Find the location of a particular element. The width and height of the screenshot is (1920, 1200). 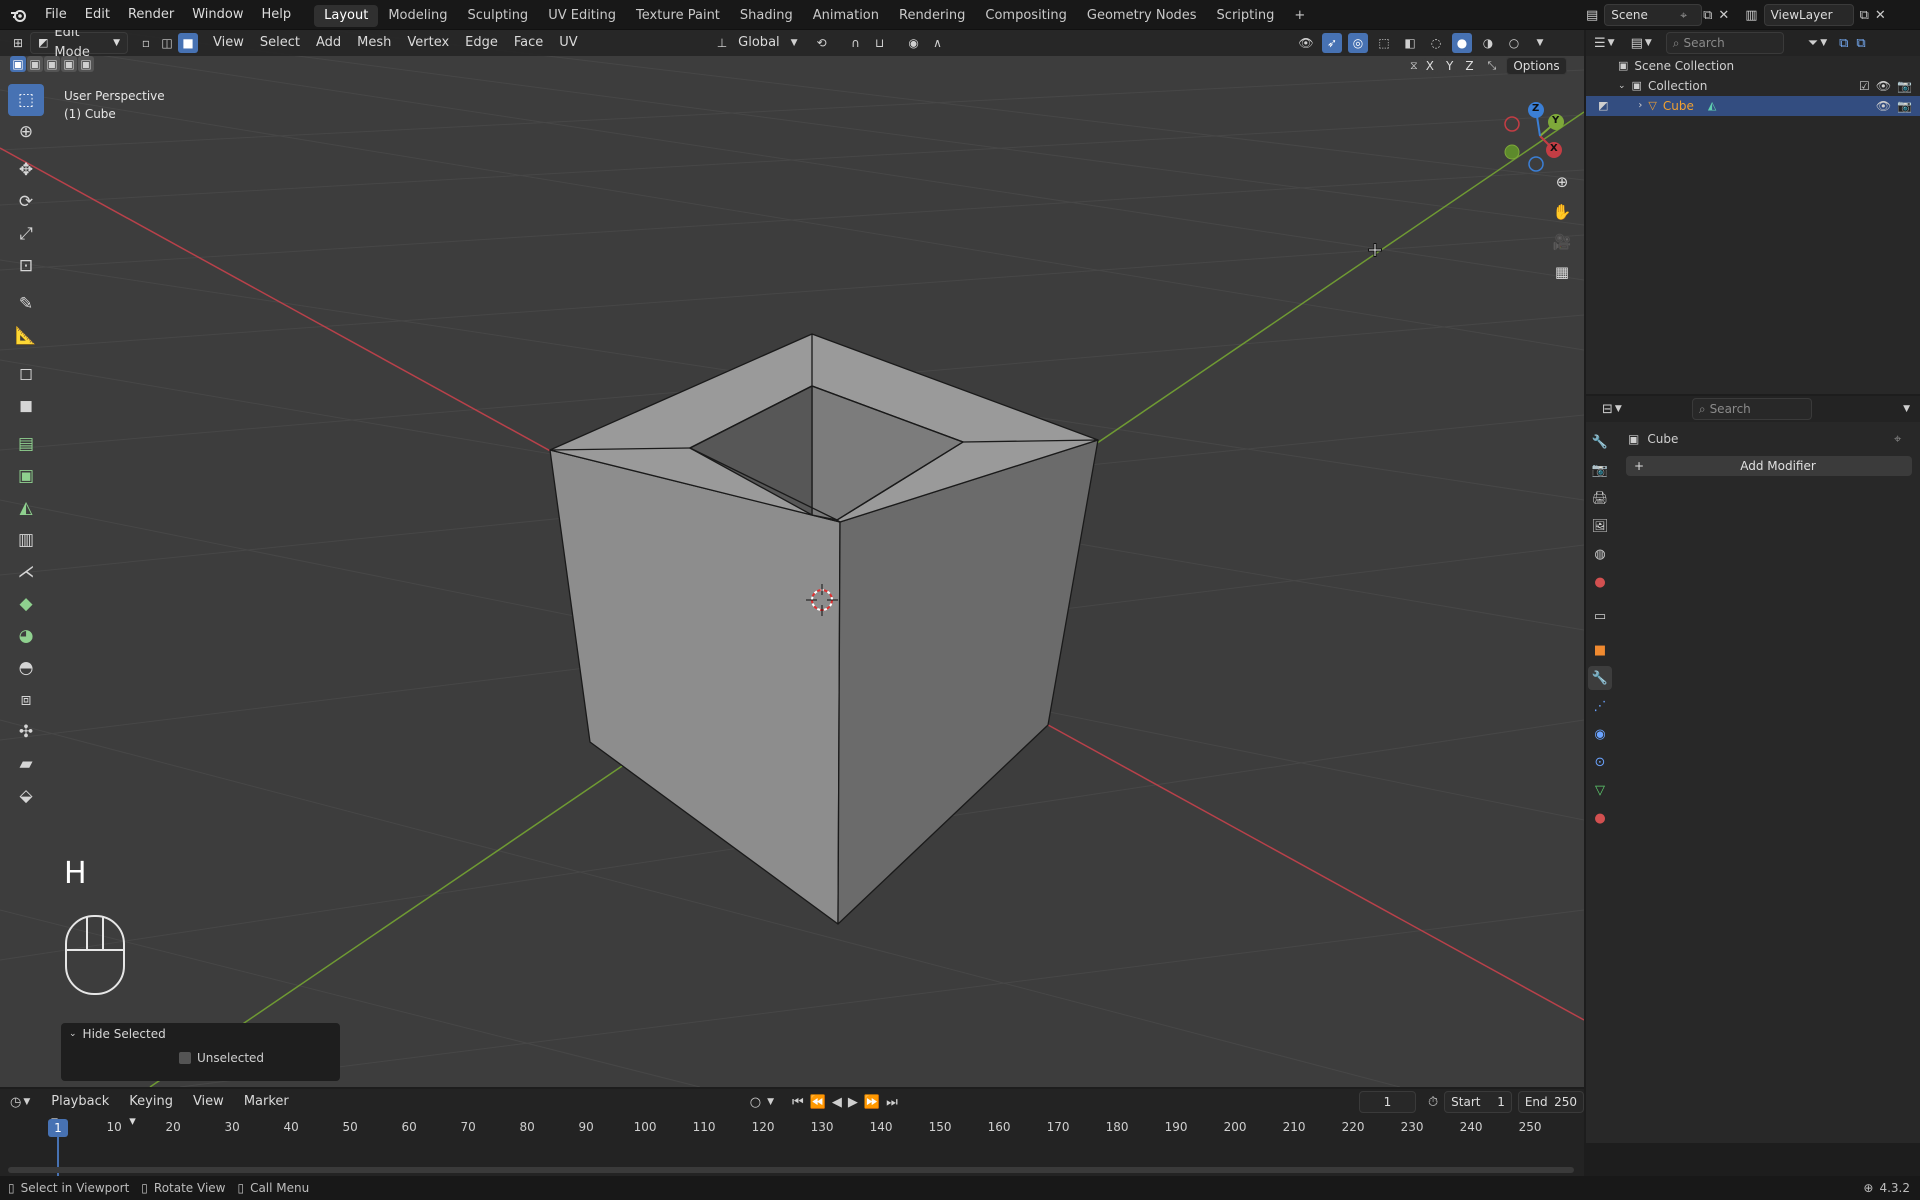

playhead-frame-label: 1 is located at coordinates (58, 1128).